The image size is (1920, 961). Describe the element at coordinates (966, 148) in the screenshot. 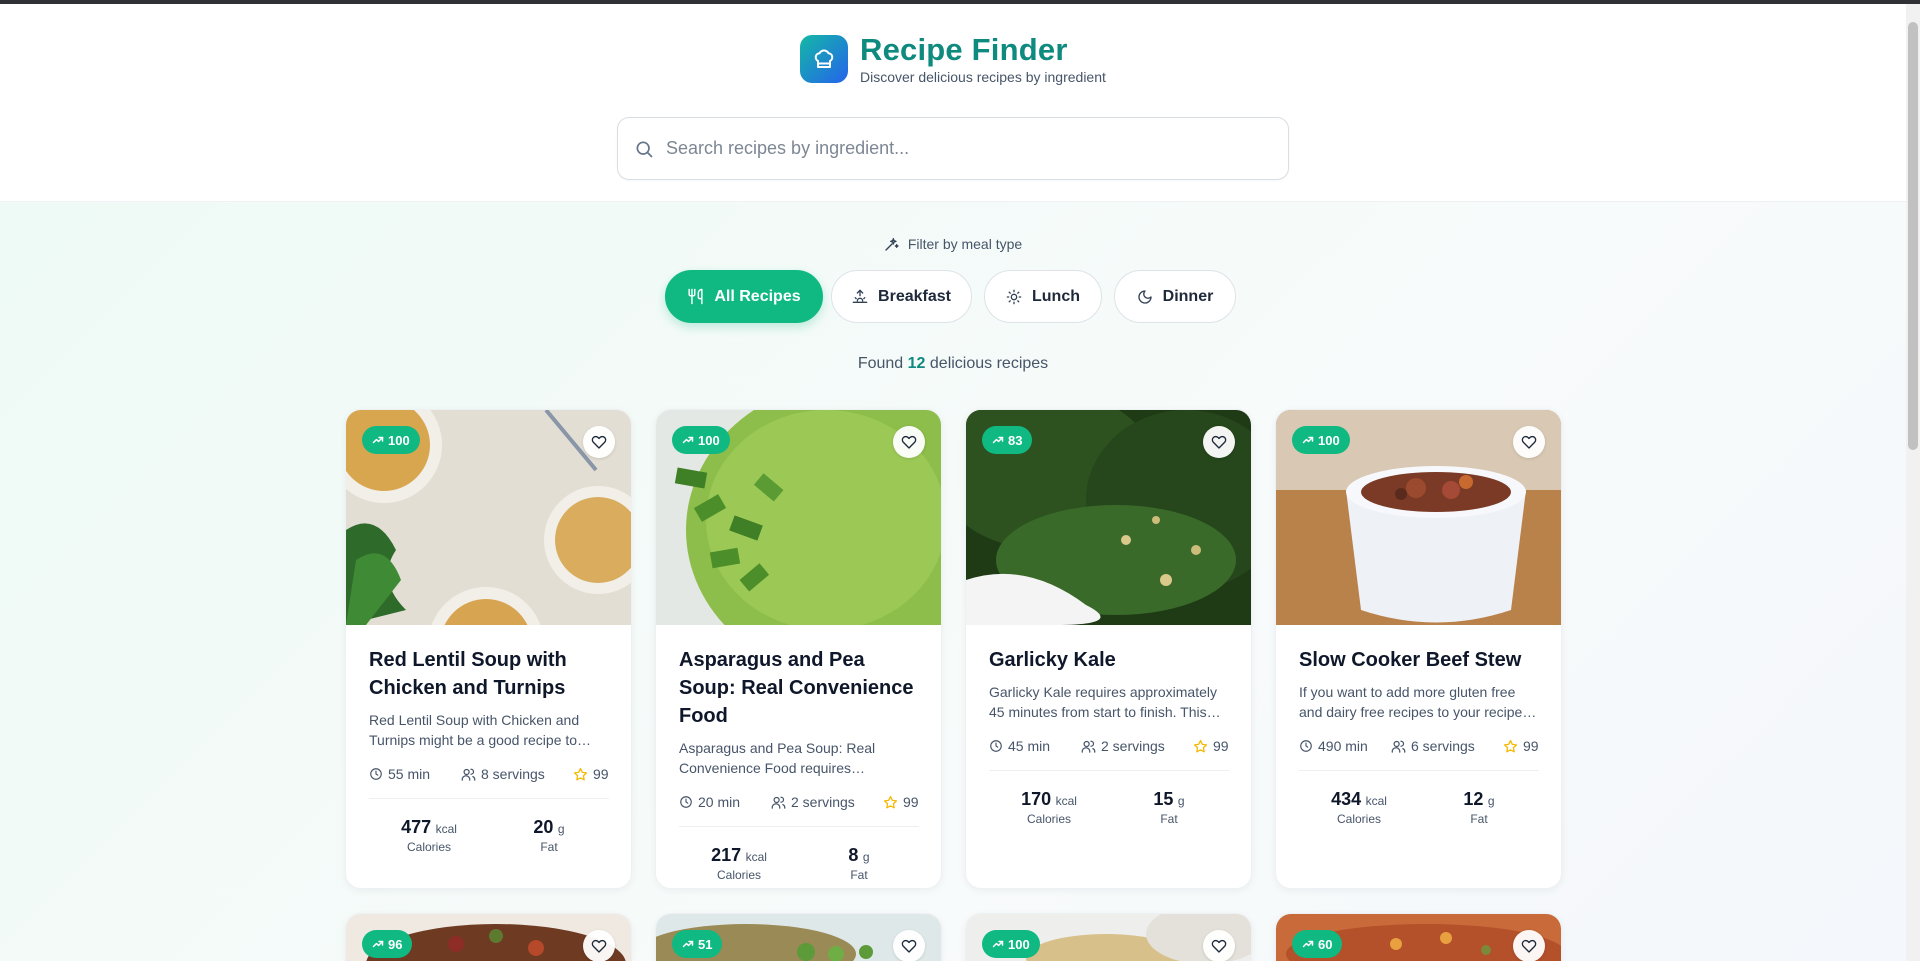

I see `search-input` at that location.